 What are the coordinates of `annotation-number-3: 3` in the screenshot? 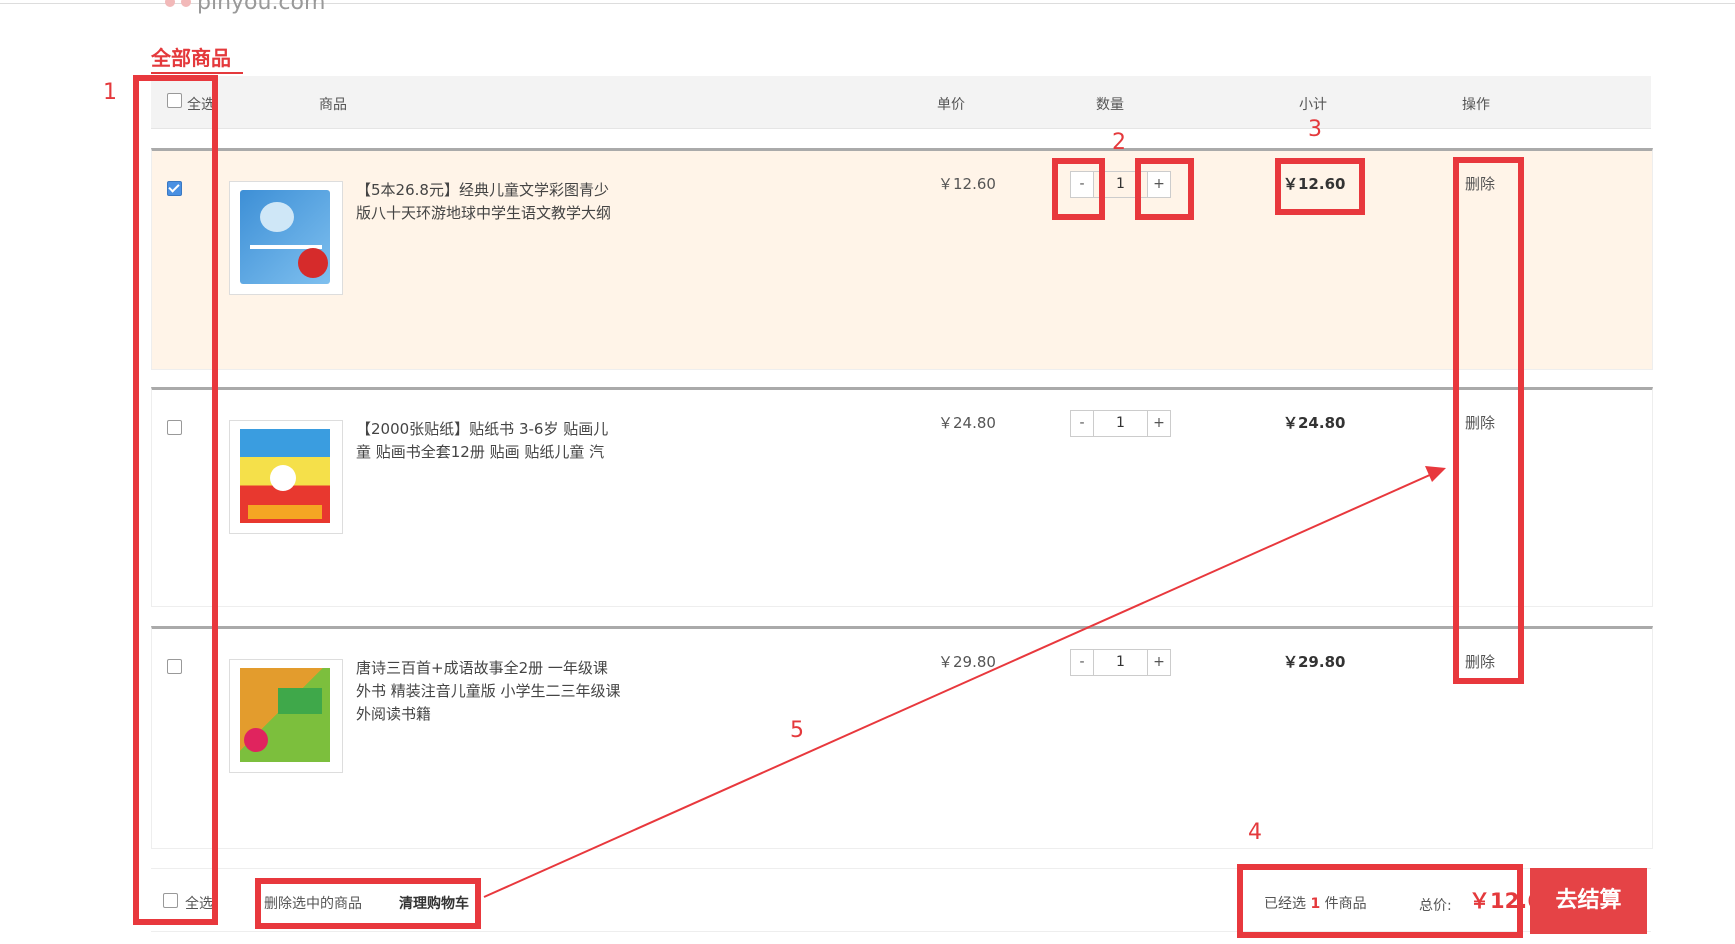 It's located at (1315, 129).